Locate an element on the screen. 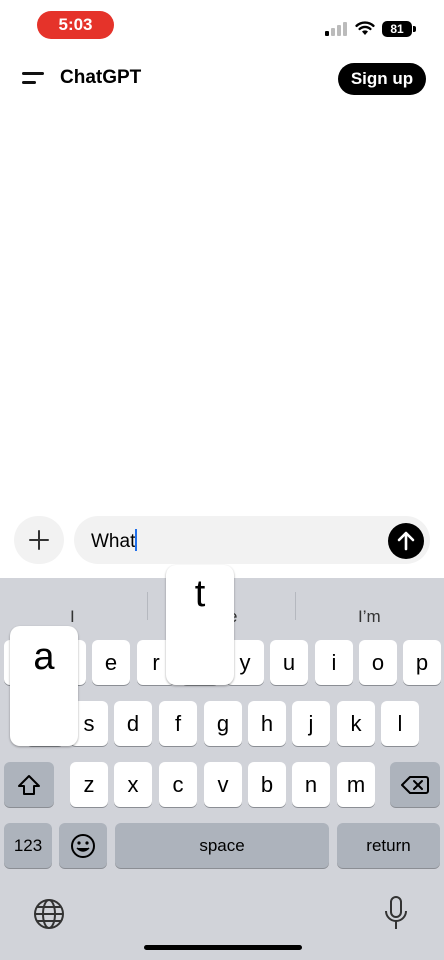 This screenshot has height=960, width=444. app-title: ChatGPT is located at coordinates (101, 77).